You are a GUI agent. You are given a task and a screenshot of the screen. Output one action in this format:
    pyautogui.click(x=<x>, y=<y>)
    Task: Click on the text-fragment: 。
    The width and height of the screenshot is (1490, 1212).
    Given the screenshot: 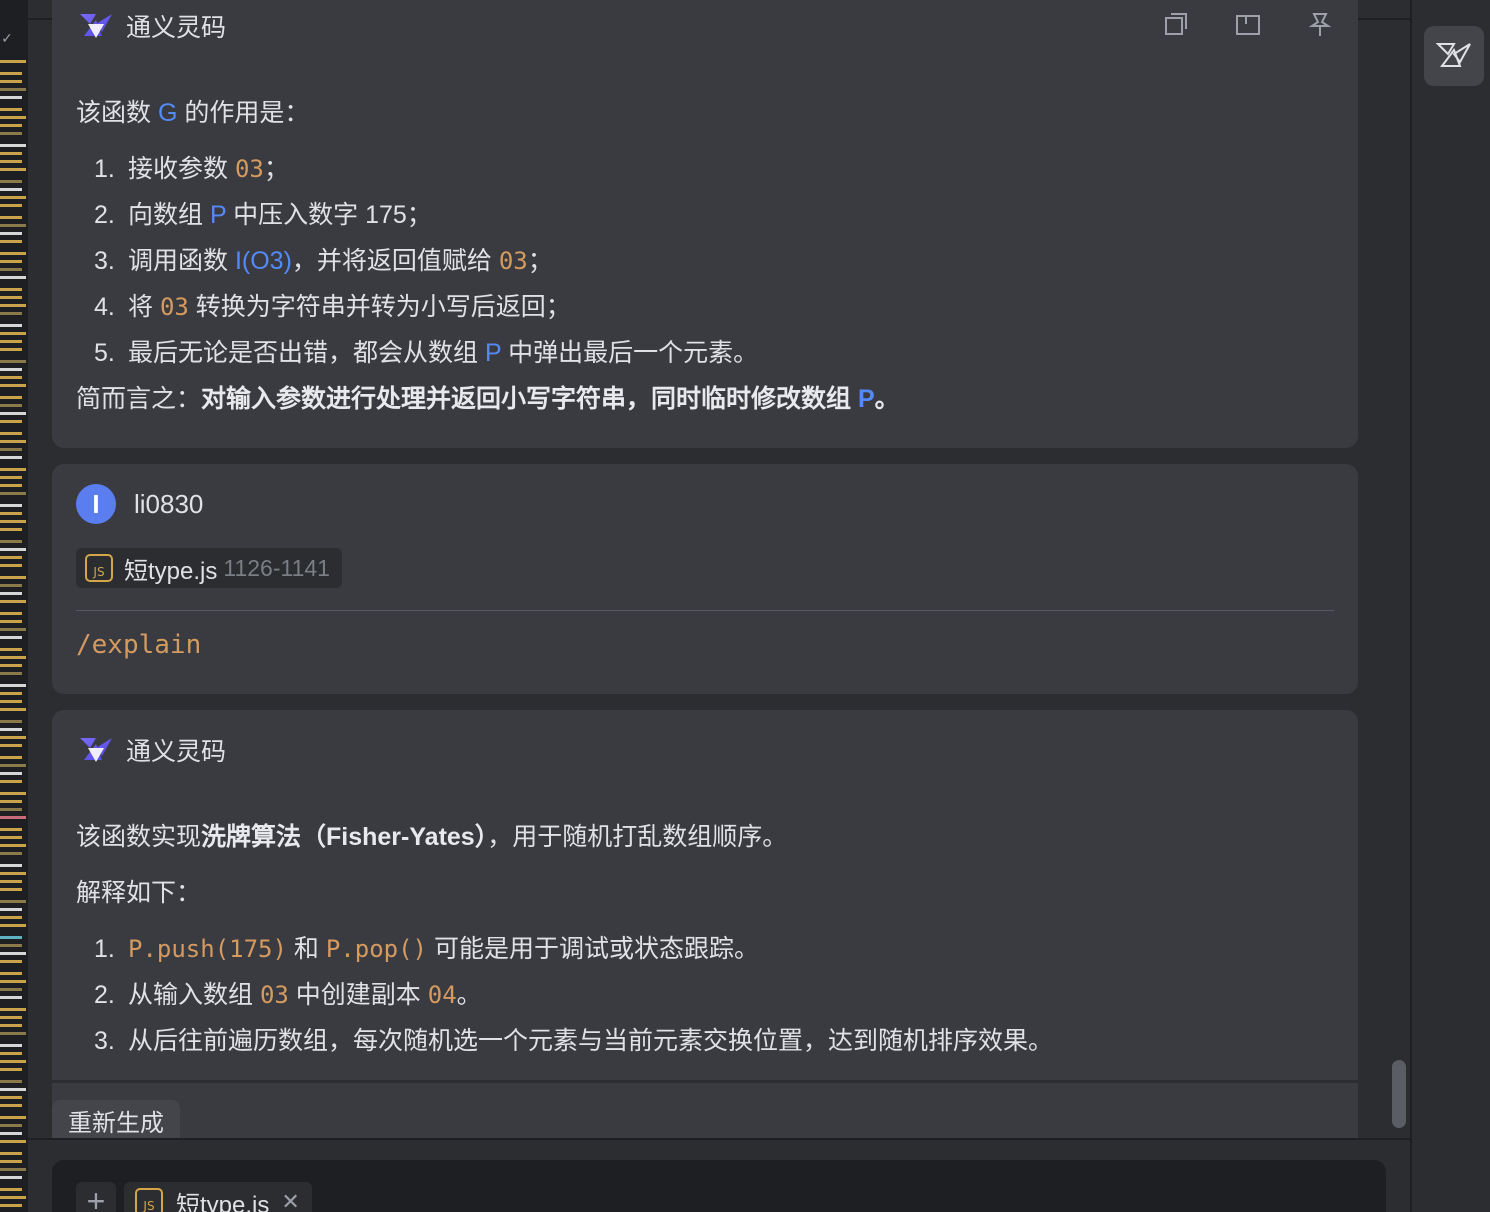 What is the action you would take?
    pyautogui.click(x=469, y=995)
    